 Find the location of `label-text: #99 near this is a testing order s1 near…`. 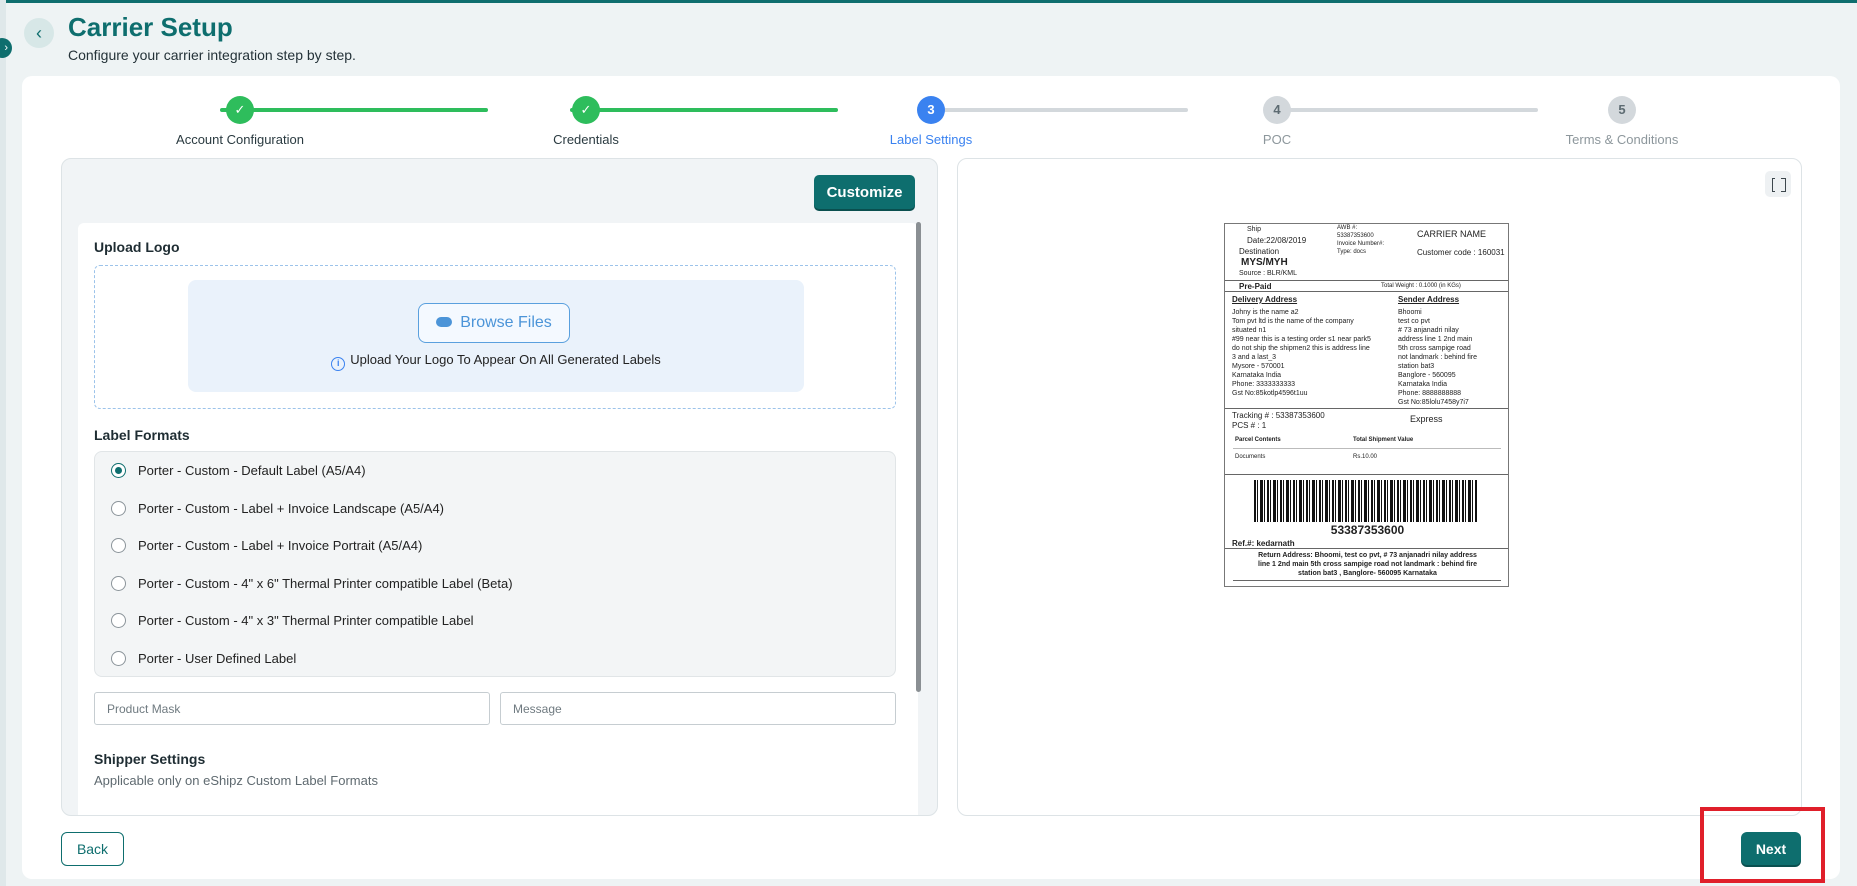

label-text: #99 near this is a testing order s1 near… is located at coordinates (1301, 339).